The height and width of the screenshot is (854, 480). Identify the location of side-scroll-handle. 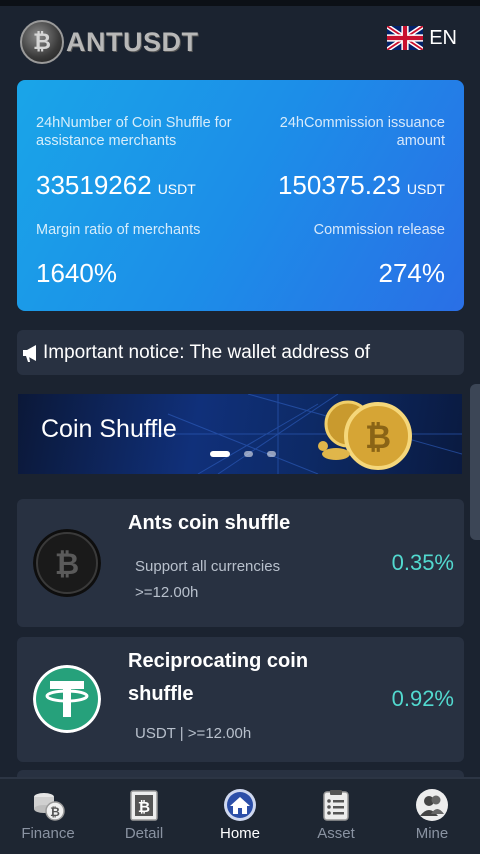
(475, 462).